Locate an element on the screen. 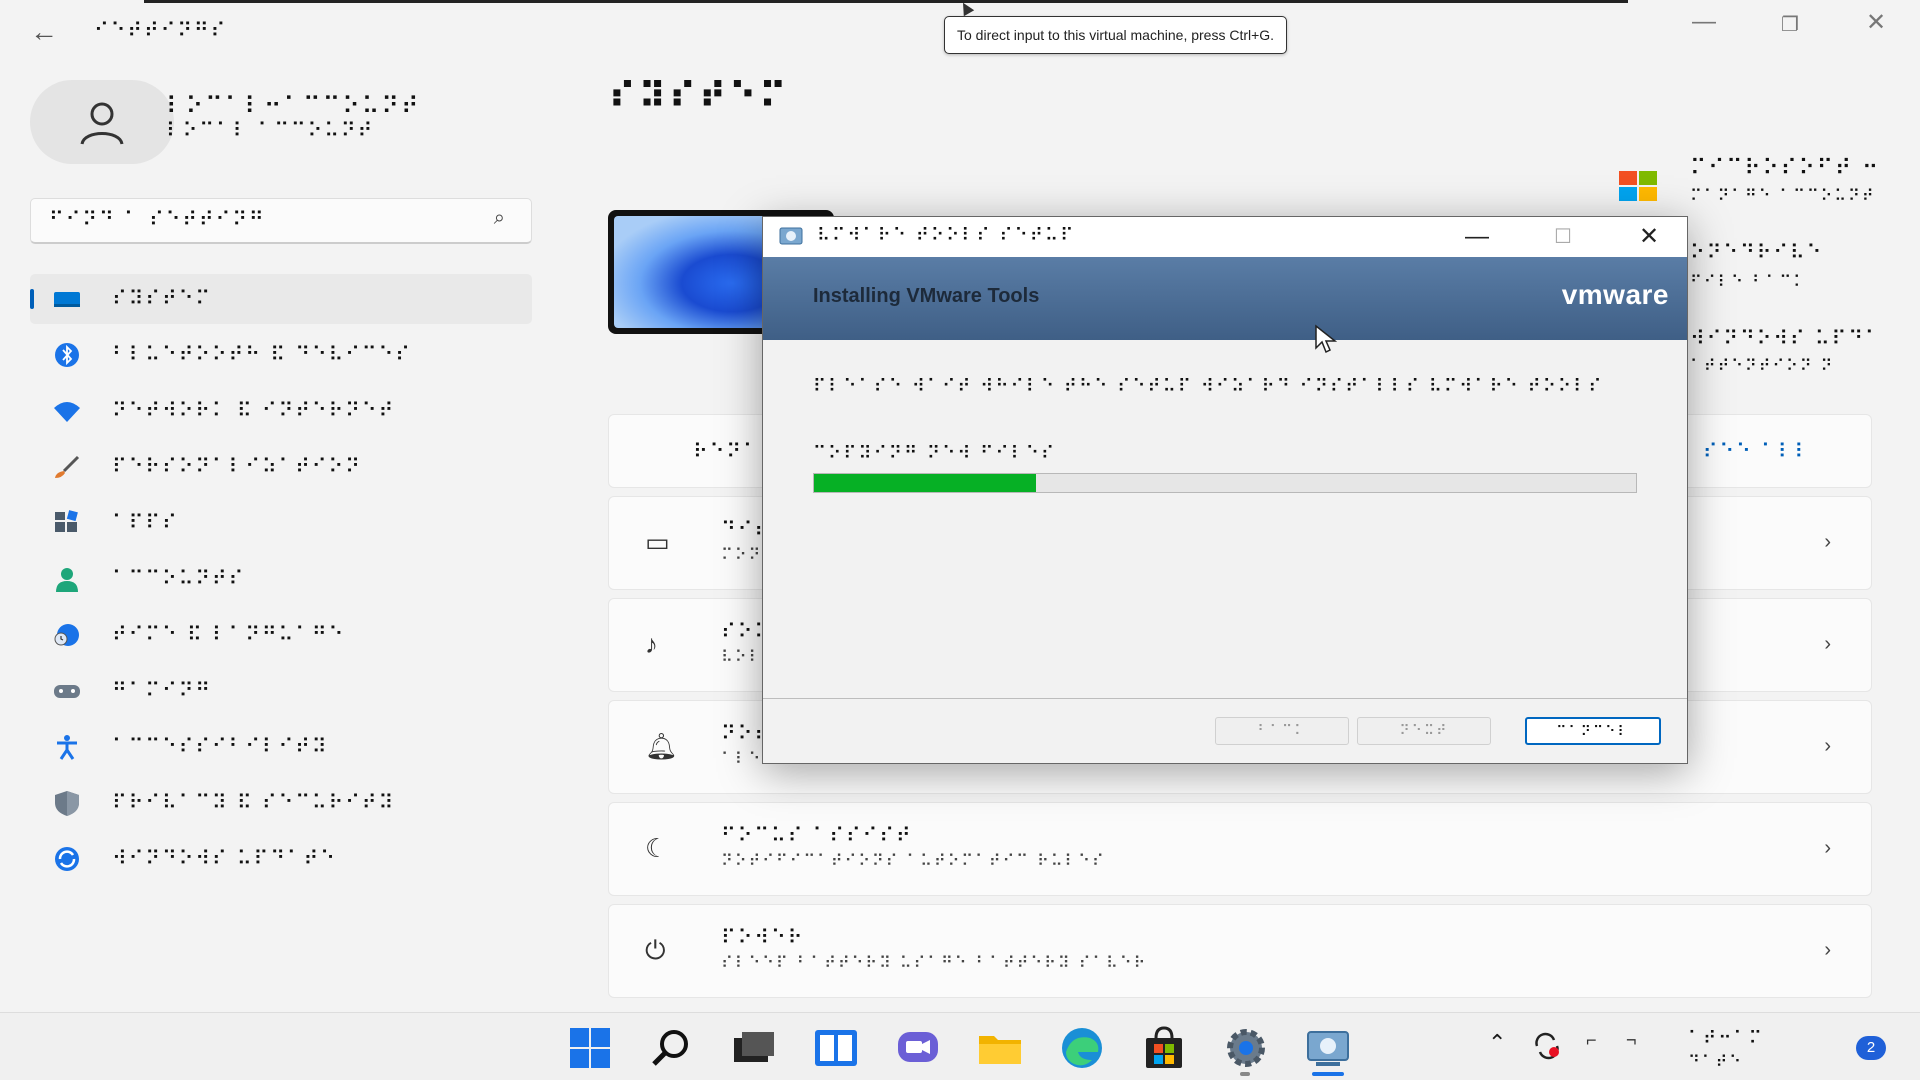  sidebar-item-label: ⠁⠉⠉⠕⠥⠝⠞⠎ is located at coordinates (179, 578).